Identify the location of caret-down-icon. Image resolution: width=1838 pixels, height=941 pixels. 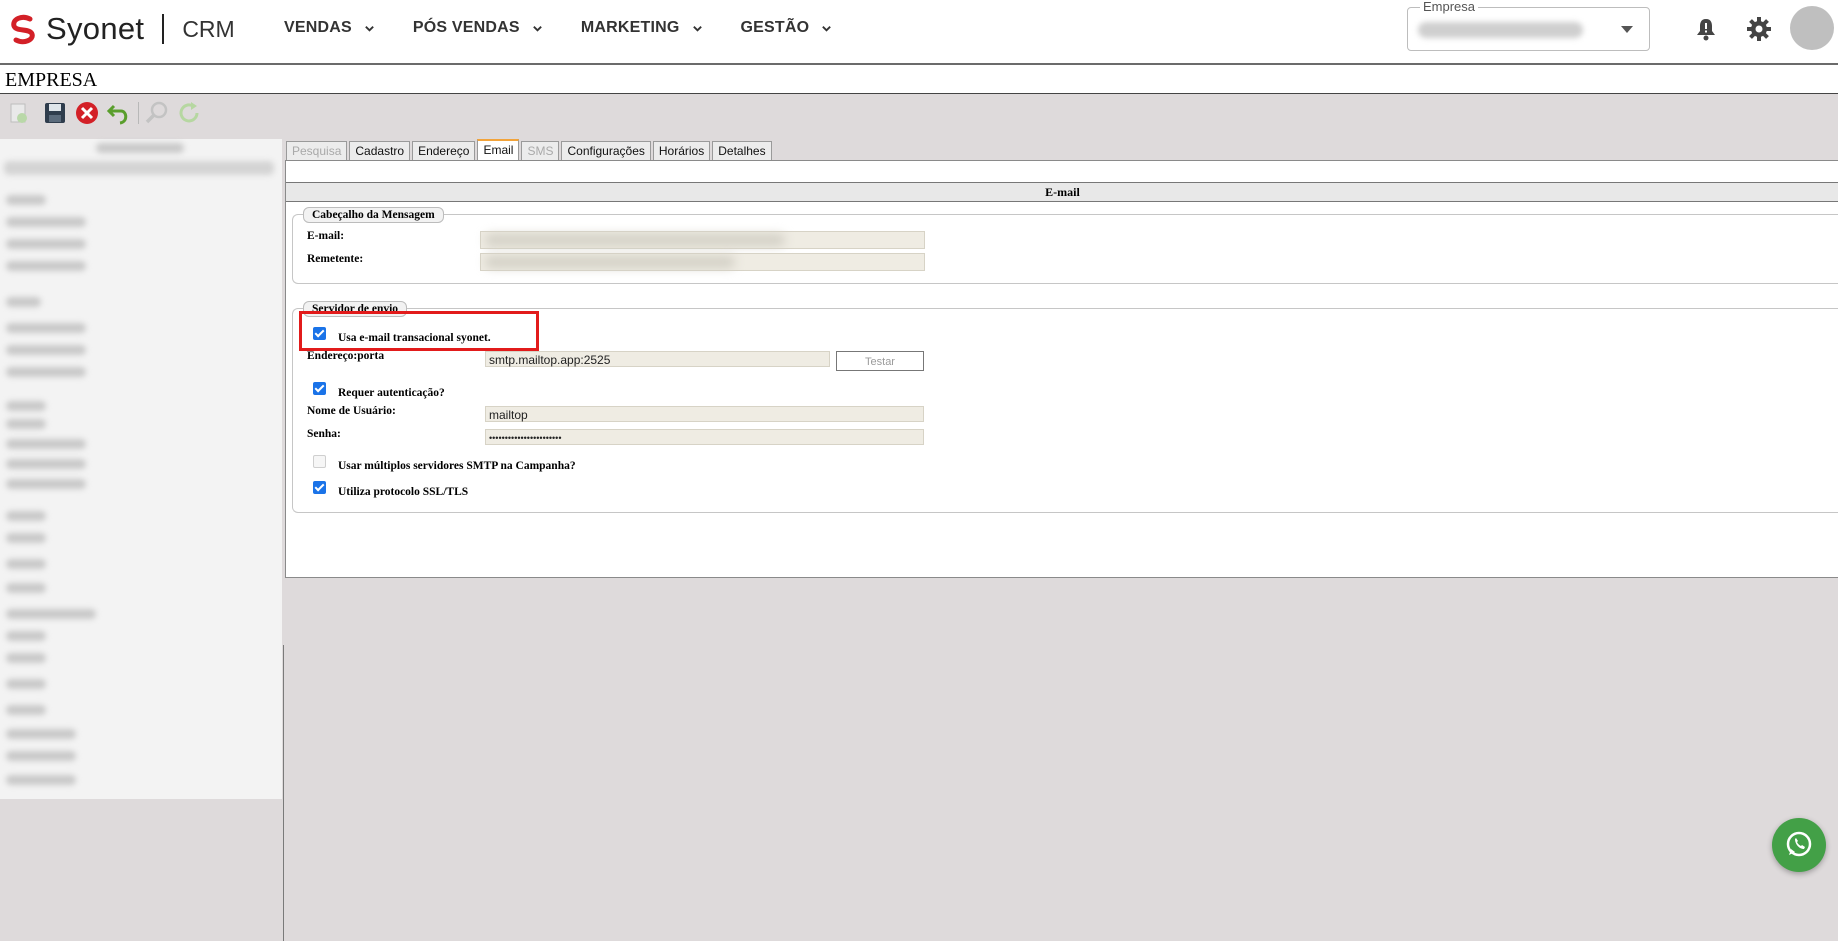
(1627, 29).